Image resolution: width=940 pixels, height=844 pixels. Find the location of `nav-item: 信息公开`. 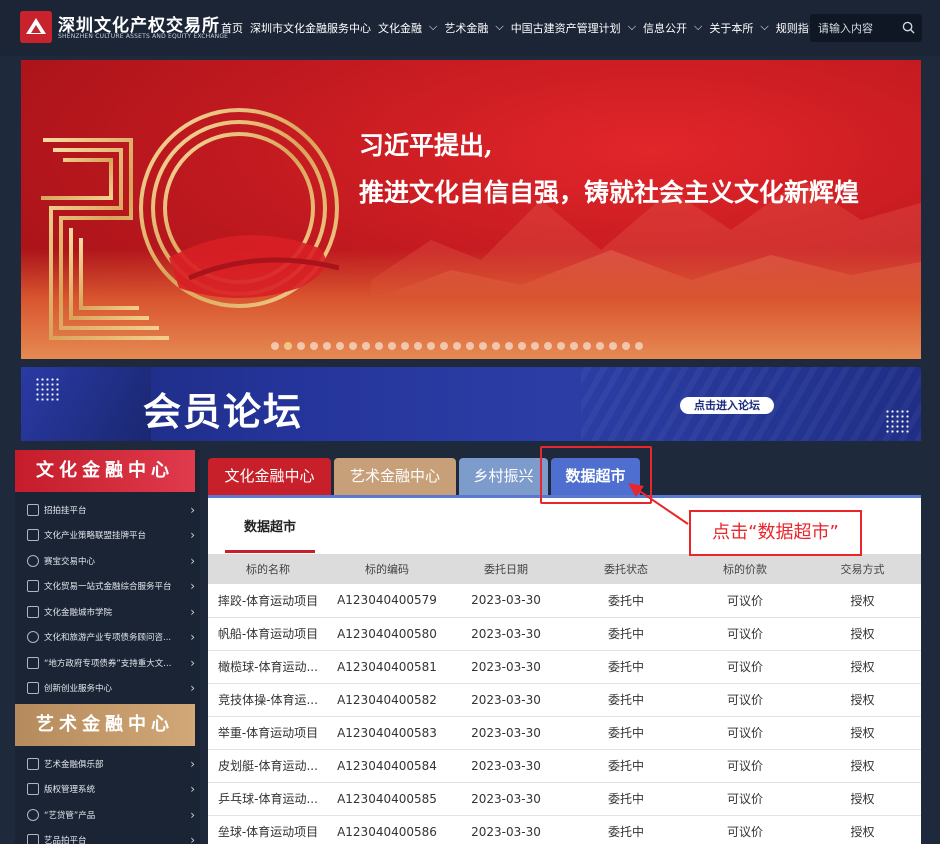

nav-item: 信息公开 is located at coordinates (665, 28).